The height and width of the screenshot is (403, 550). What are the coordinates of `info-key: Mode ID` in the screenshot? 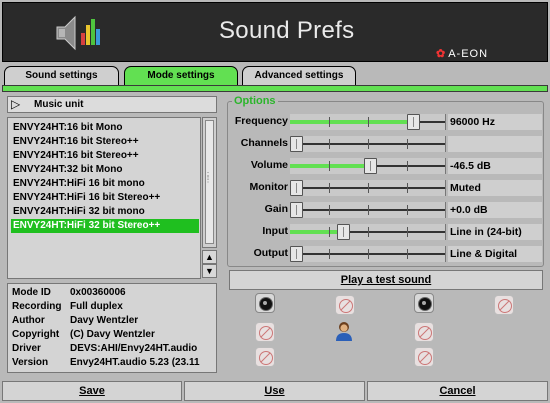 It's located at (31, 292).